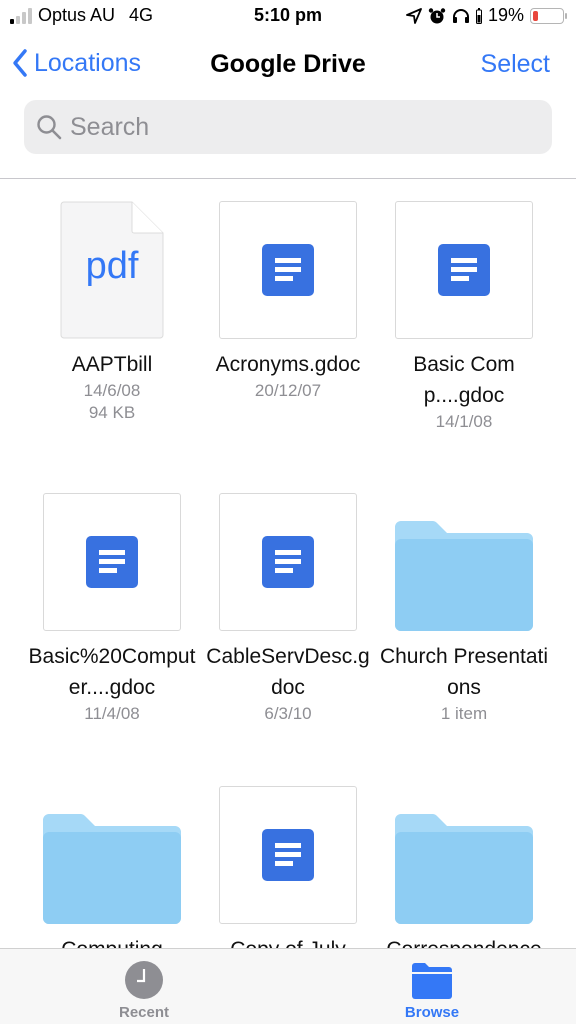 The width and height of the screenshot is (576, 1024). What do you see at coordinates (536, 15) in the screenshot?
I see `battery-level` at bounding box center [536, 15].